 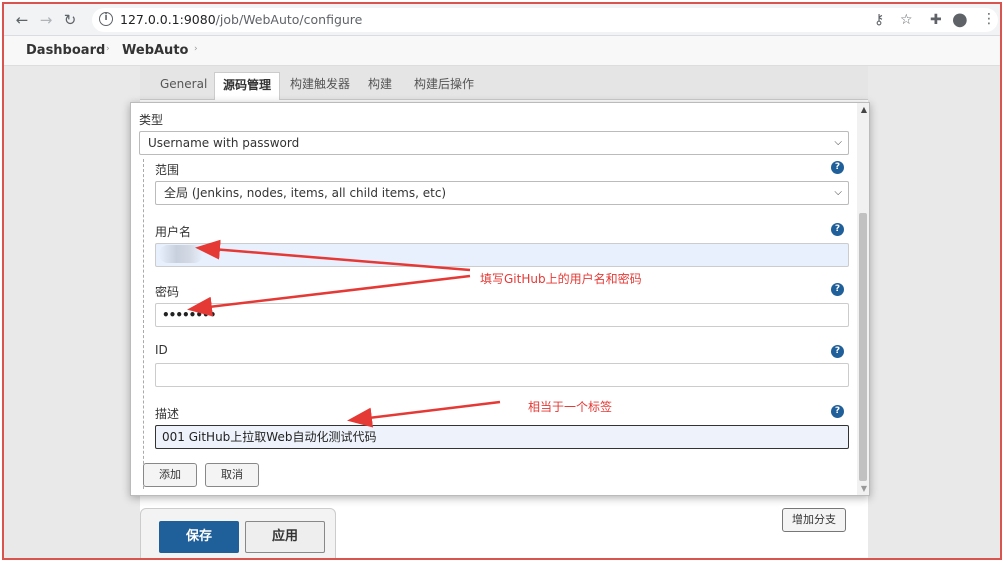 I want to click on apply-button: 应用, so click(x=285, y=537).